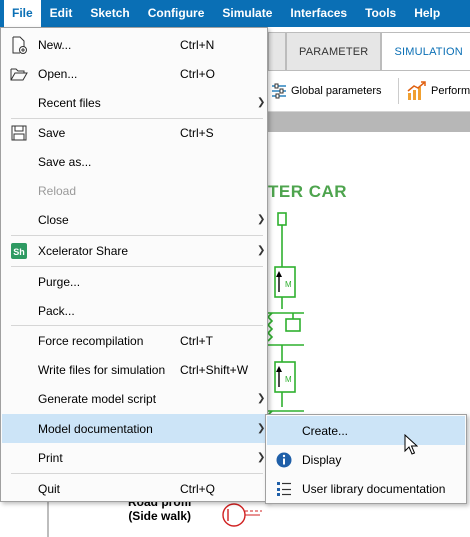  What do you see at coordinates (369, 122) in the screenshot?
I see `tab-strip-bar` at bounding box center [369, 122].